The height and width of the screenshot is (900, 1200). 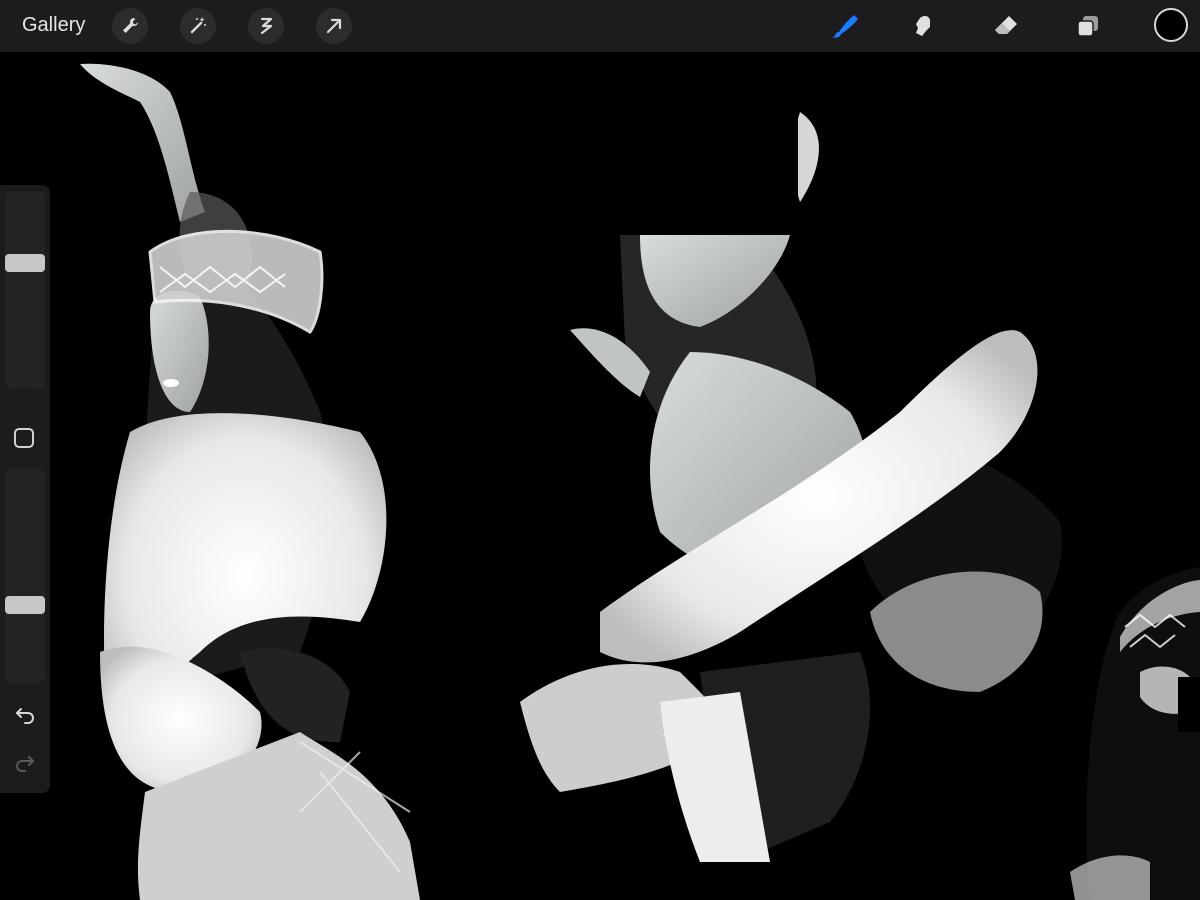 I want to click on selection-icon, so click(x=266, y=26).